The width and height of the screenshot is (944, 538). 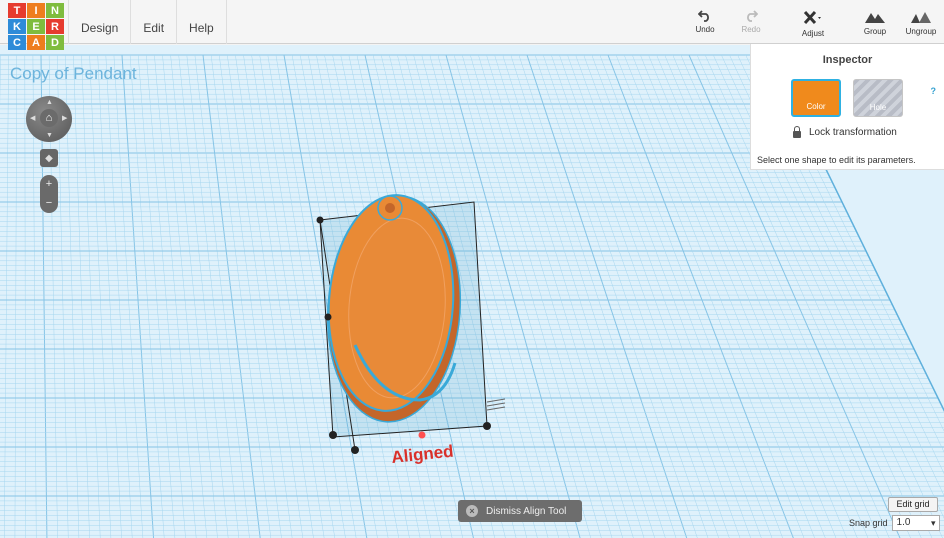 I want to click on toolbar: Undo Redo Adjust Group Ungroup, so click(x=813, y=22).